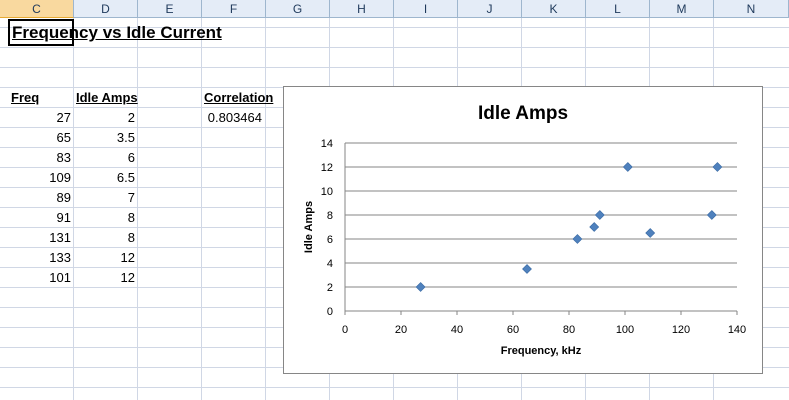 The image size is (789, 400). I want to click on y-tick-label: 6, so click(330, 240).